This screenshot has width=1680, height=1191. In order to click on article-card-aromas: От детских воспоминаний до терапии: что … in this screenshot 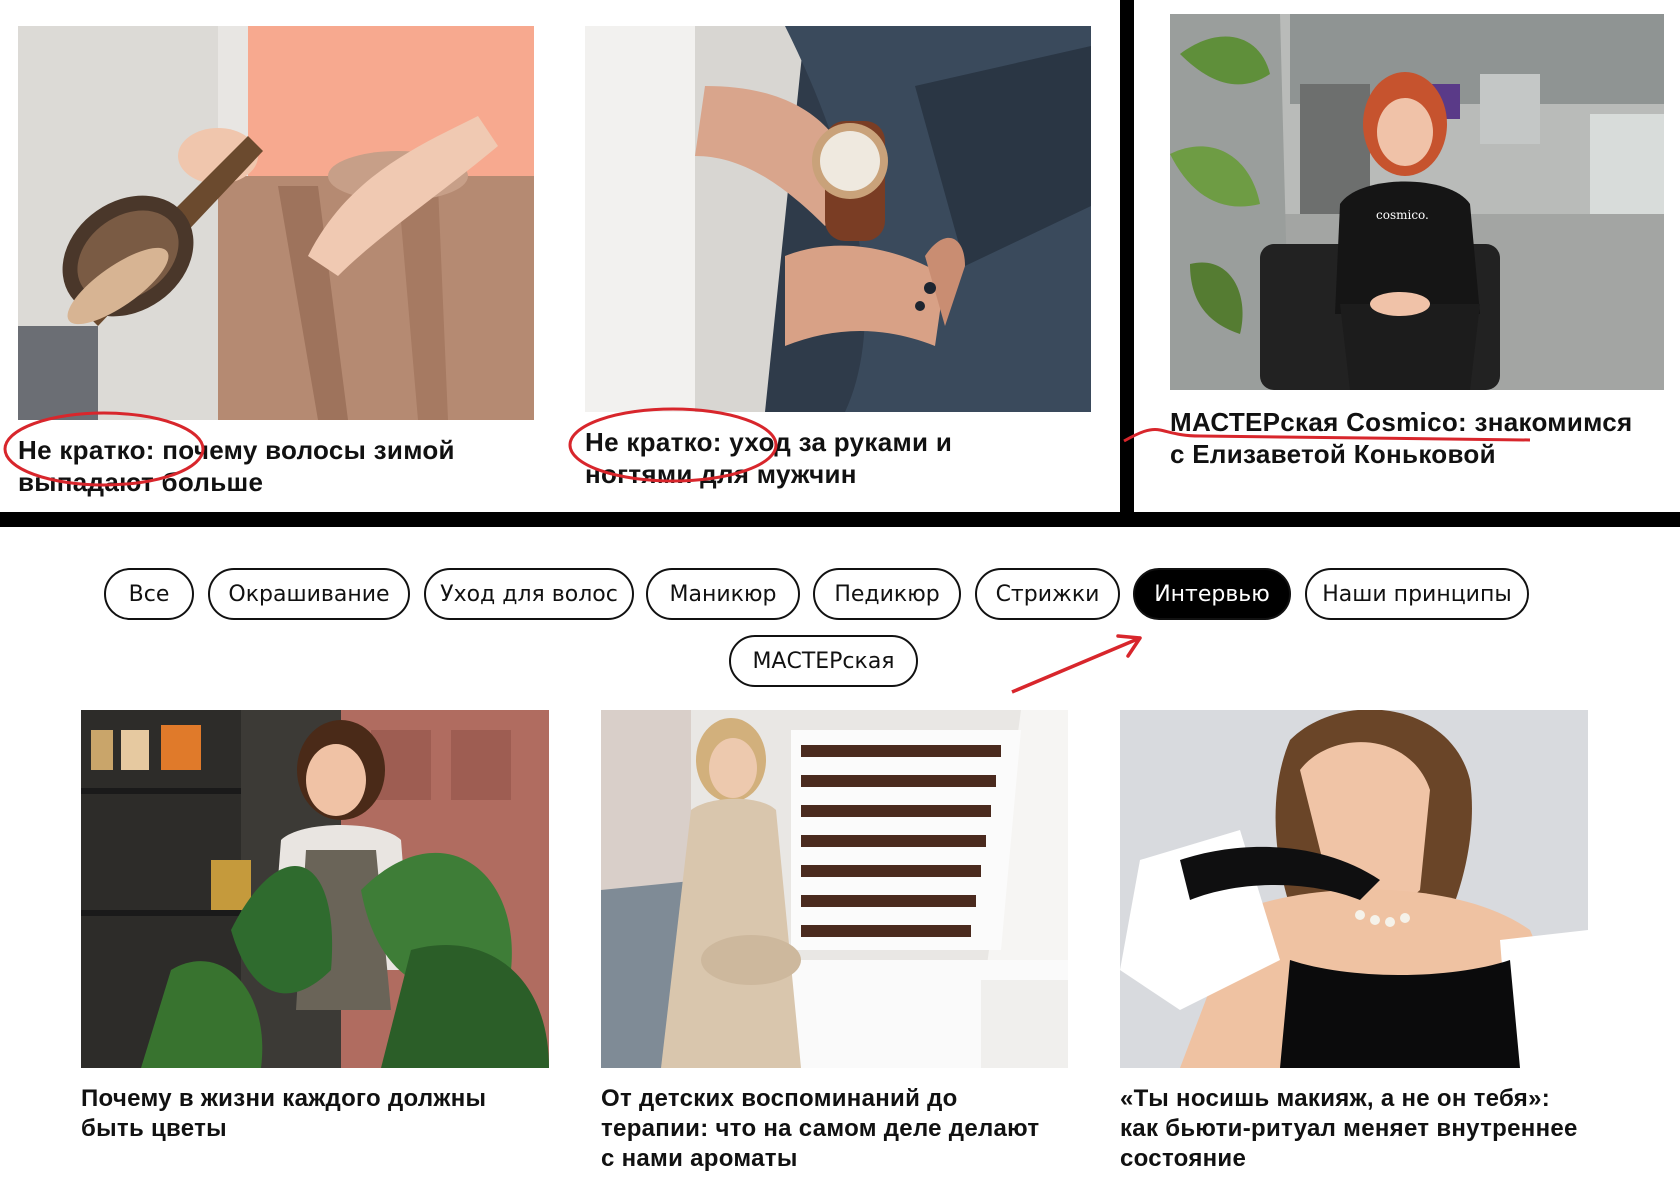, I will do `click(834, 941)`.